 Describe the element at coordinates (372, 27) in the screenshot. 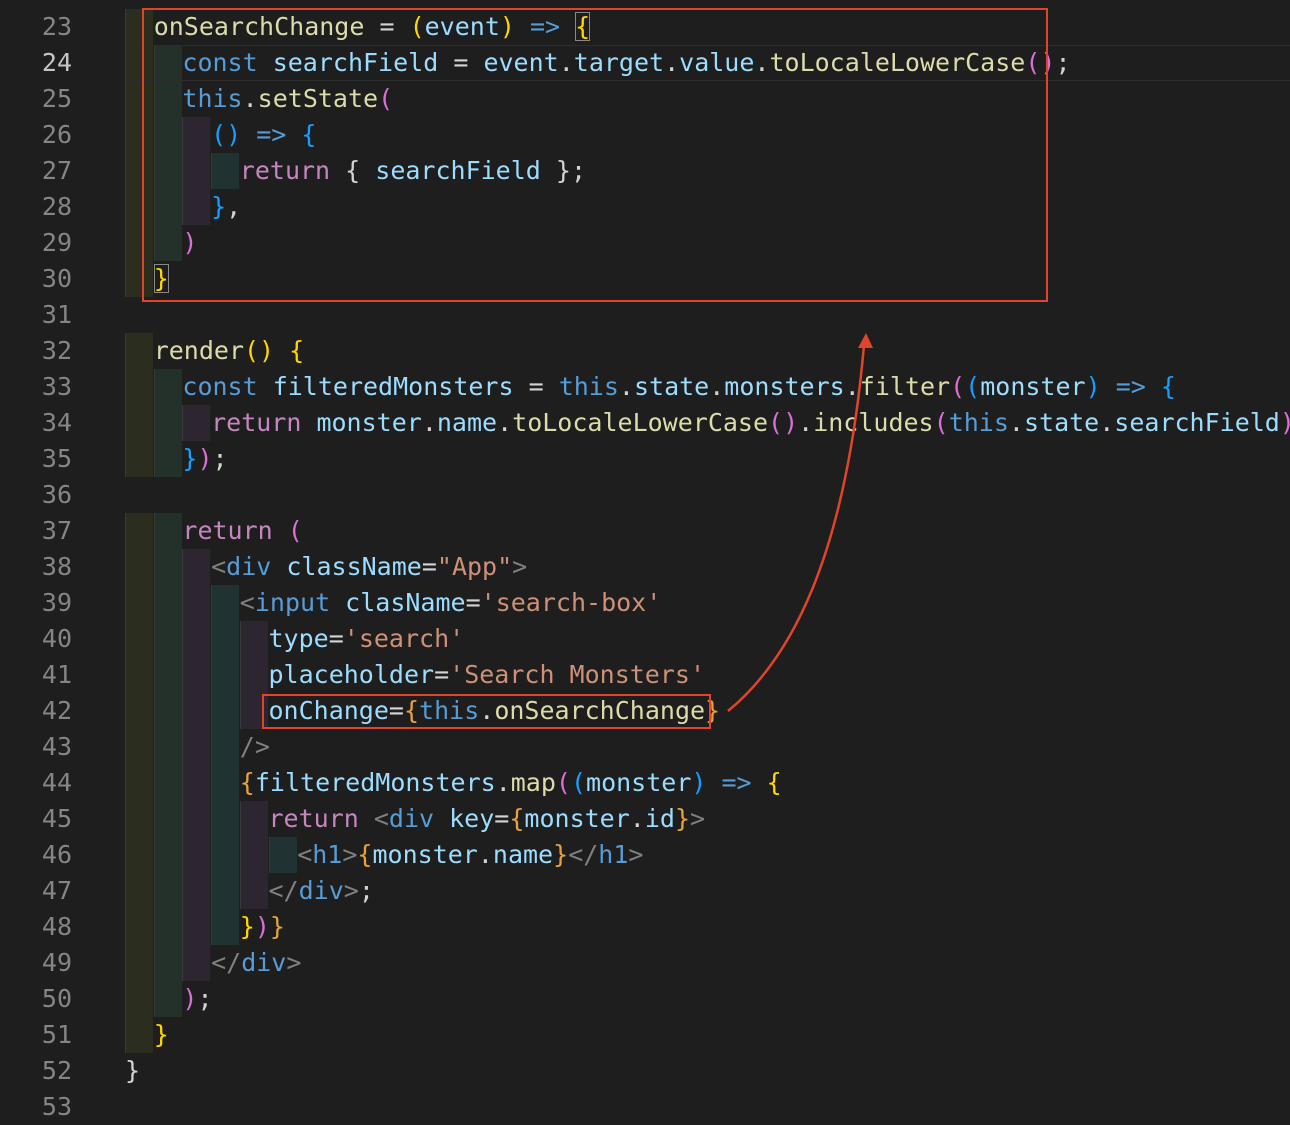

I see `code-text: onSearchChange = (event) => {` at that location.